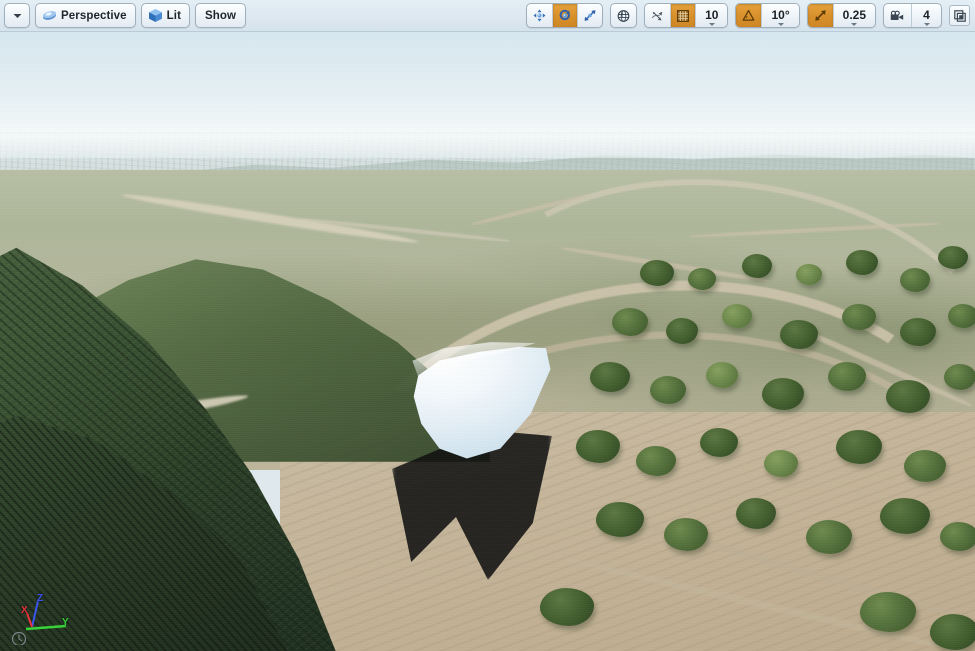  Describe the element at coordinates (49, 15) in the screenshot. I see `perspective-eye-icon` at that location.